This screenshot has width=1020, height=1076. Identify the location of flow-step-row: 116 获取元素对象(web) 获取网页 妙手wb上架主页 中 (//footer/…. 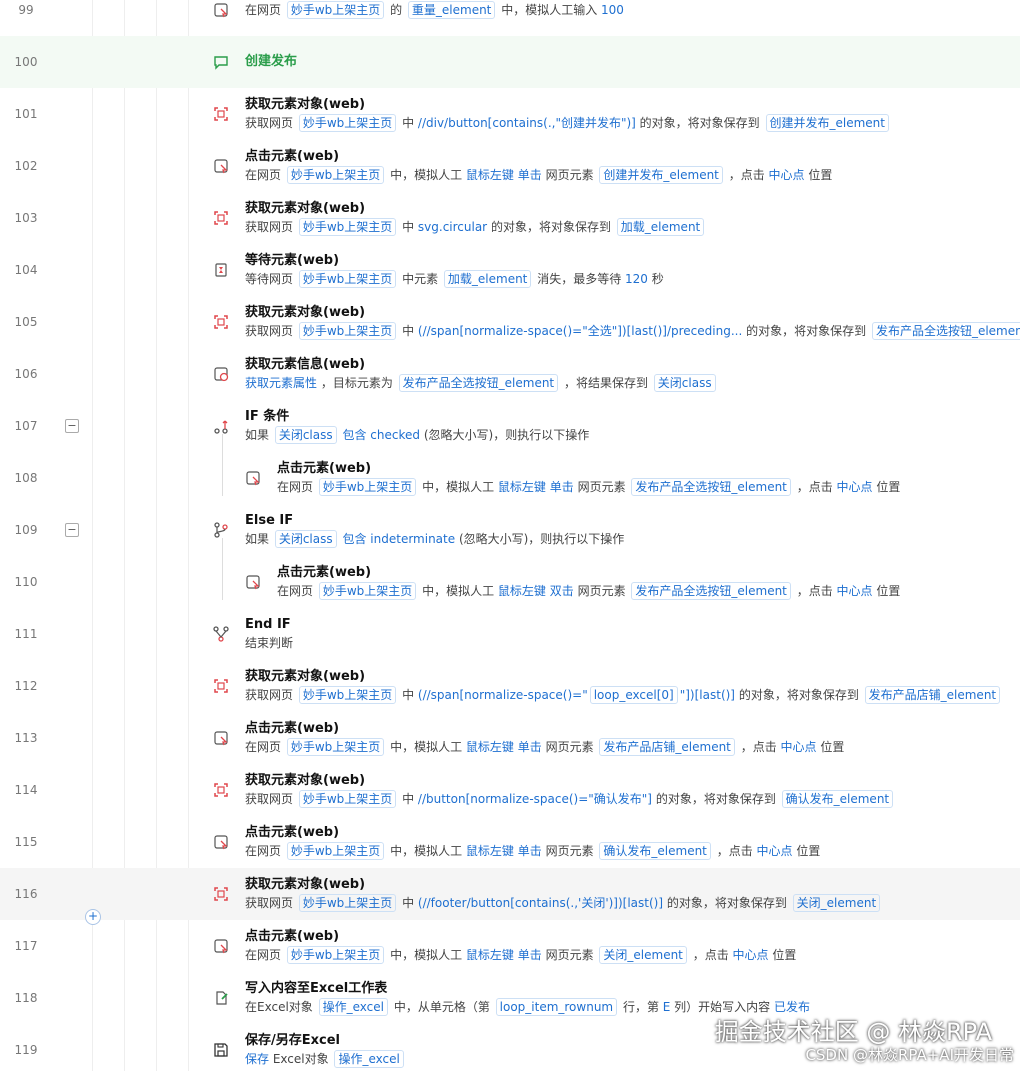
(510, 894).